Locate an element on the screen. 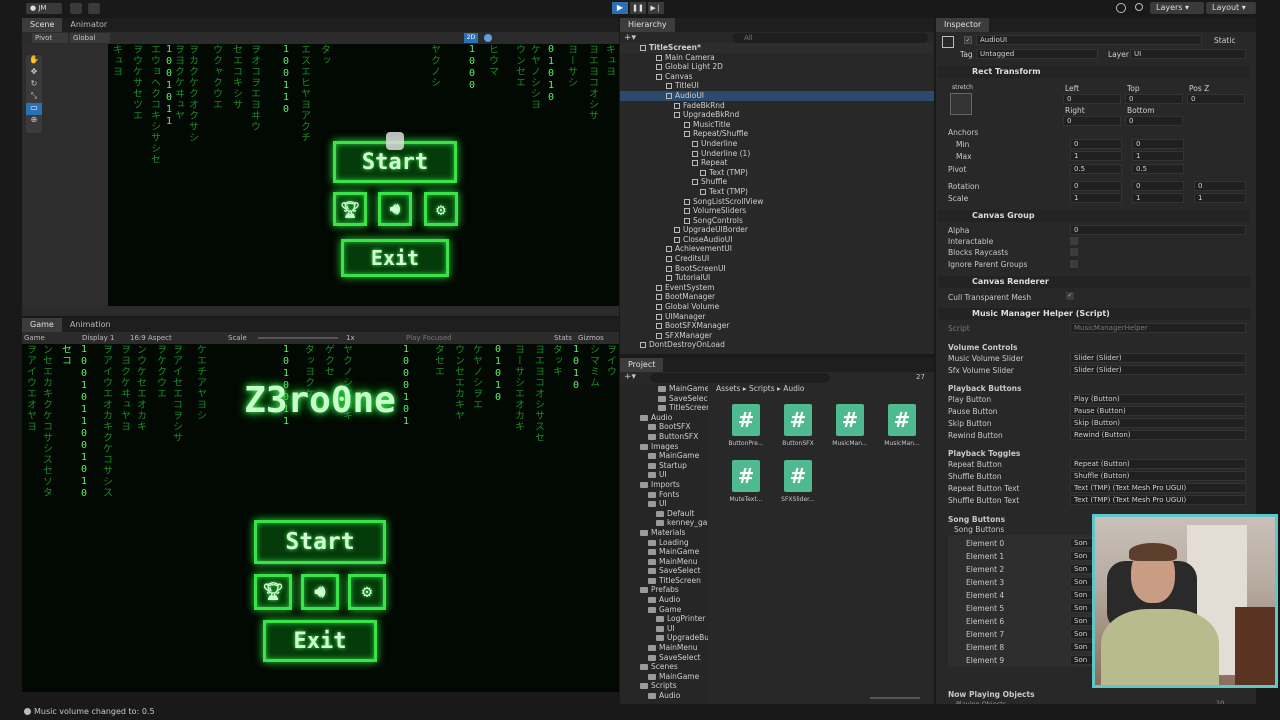 This screenshot has width=1280, height=720. list-item: Element 0 is located at coordinates (985, 543).